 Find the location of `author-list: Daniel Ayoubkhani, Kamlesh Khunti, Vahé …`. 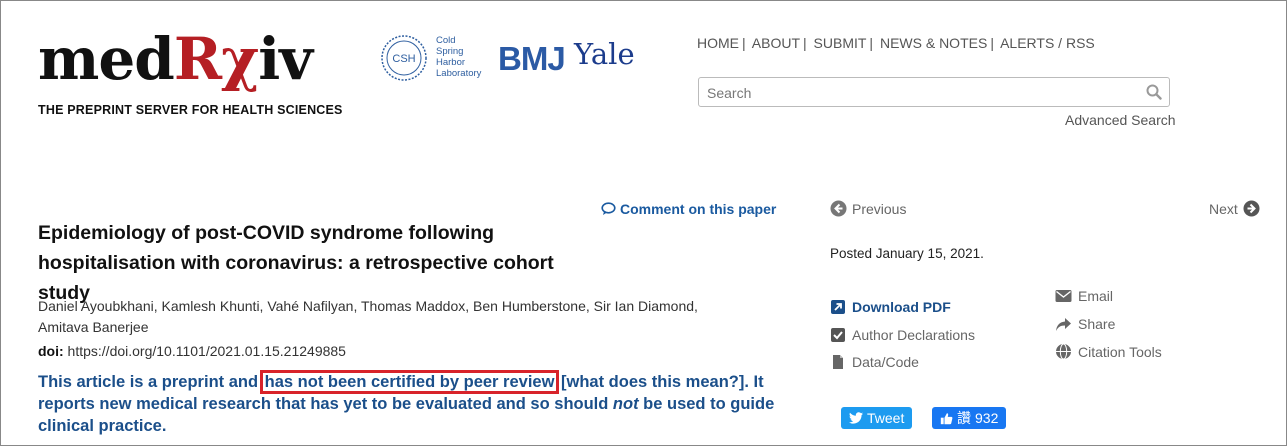

author-list: Daniel Ayoubkhani, Kamlesh Khunti, Vahé … is located at coordinates (368, 316).